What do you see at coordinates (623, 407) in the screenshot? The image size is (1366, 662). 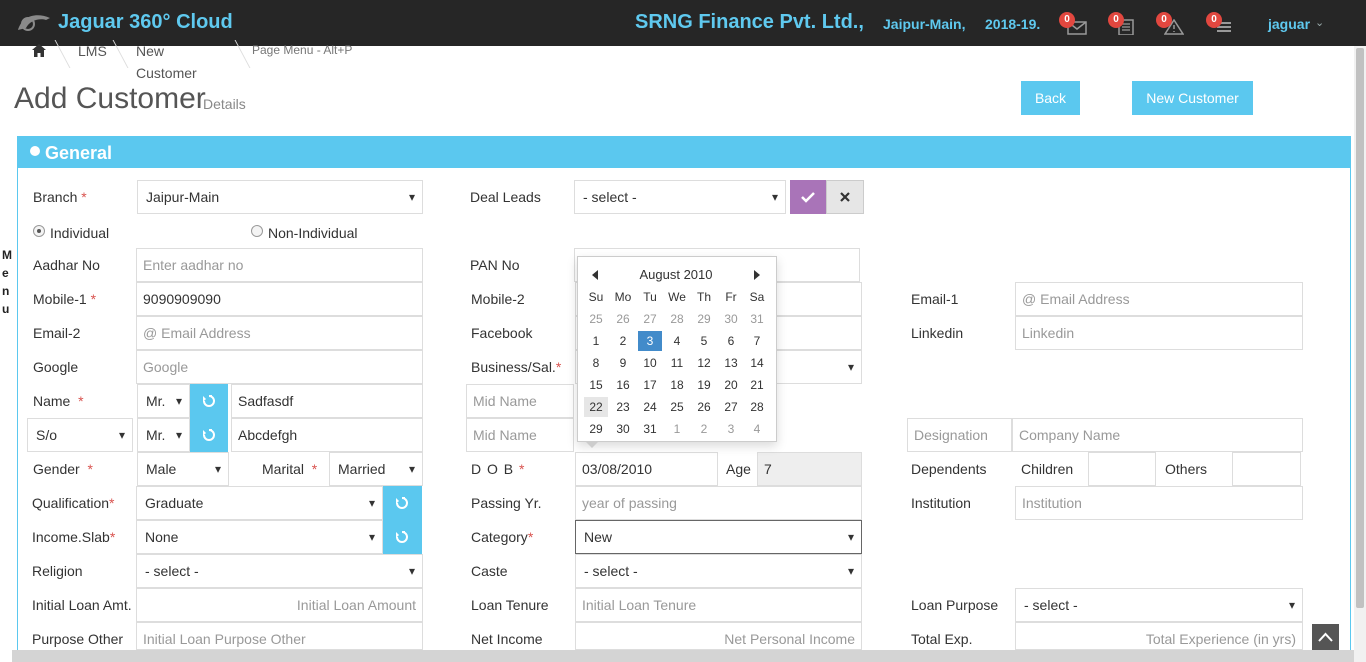 I see `calendar-day: 23` at bounding box center [623, 407].